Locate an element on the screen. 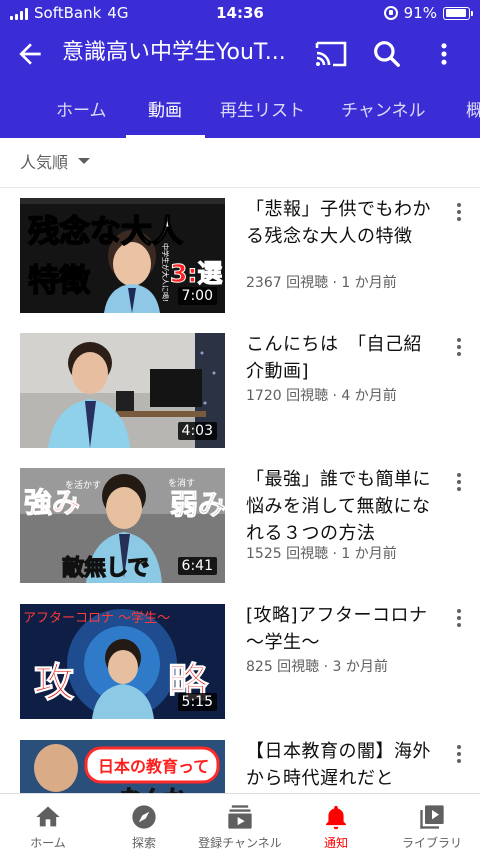 The width and height of the screenshot is (480, 854). thumb-text: を活かす is located at coordinates (83, 485).